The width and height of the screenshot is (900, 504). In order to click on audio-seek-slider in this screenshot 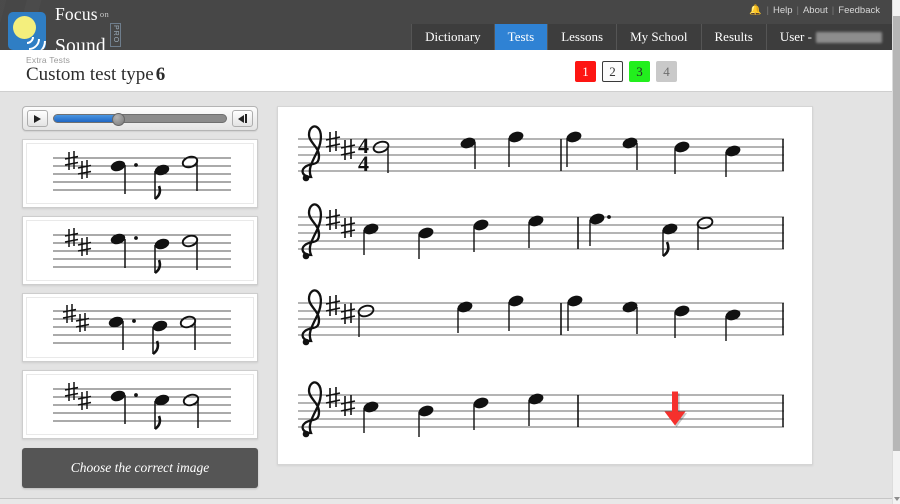, I will do `click(140, 119)`.